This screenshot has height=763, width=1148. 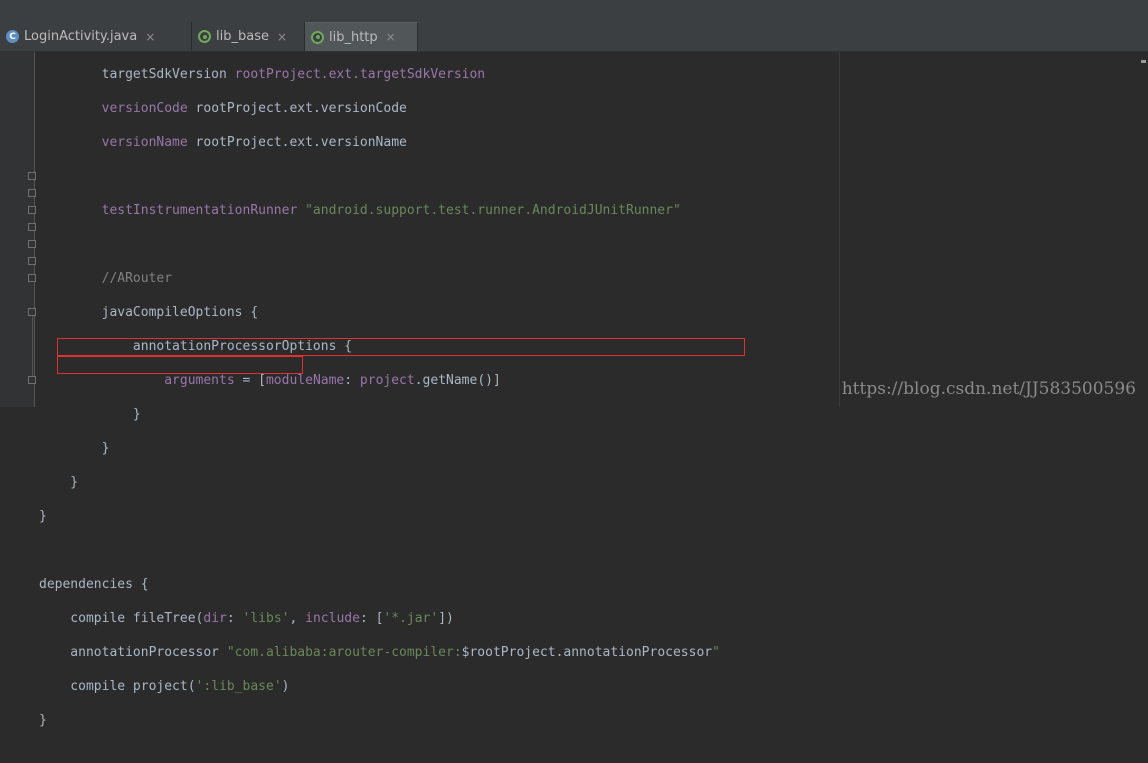 What do you see at coordinates (149, 312) in the screenshot?
I see `code-line: javaCompileOptions {` at bounding box center [149, 312].